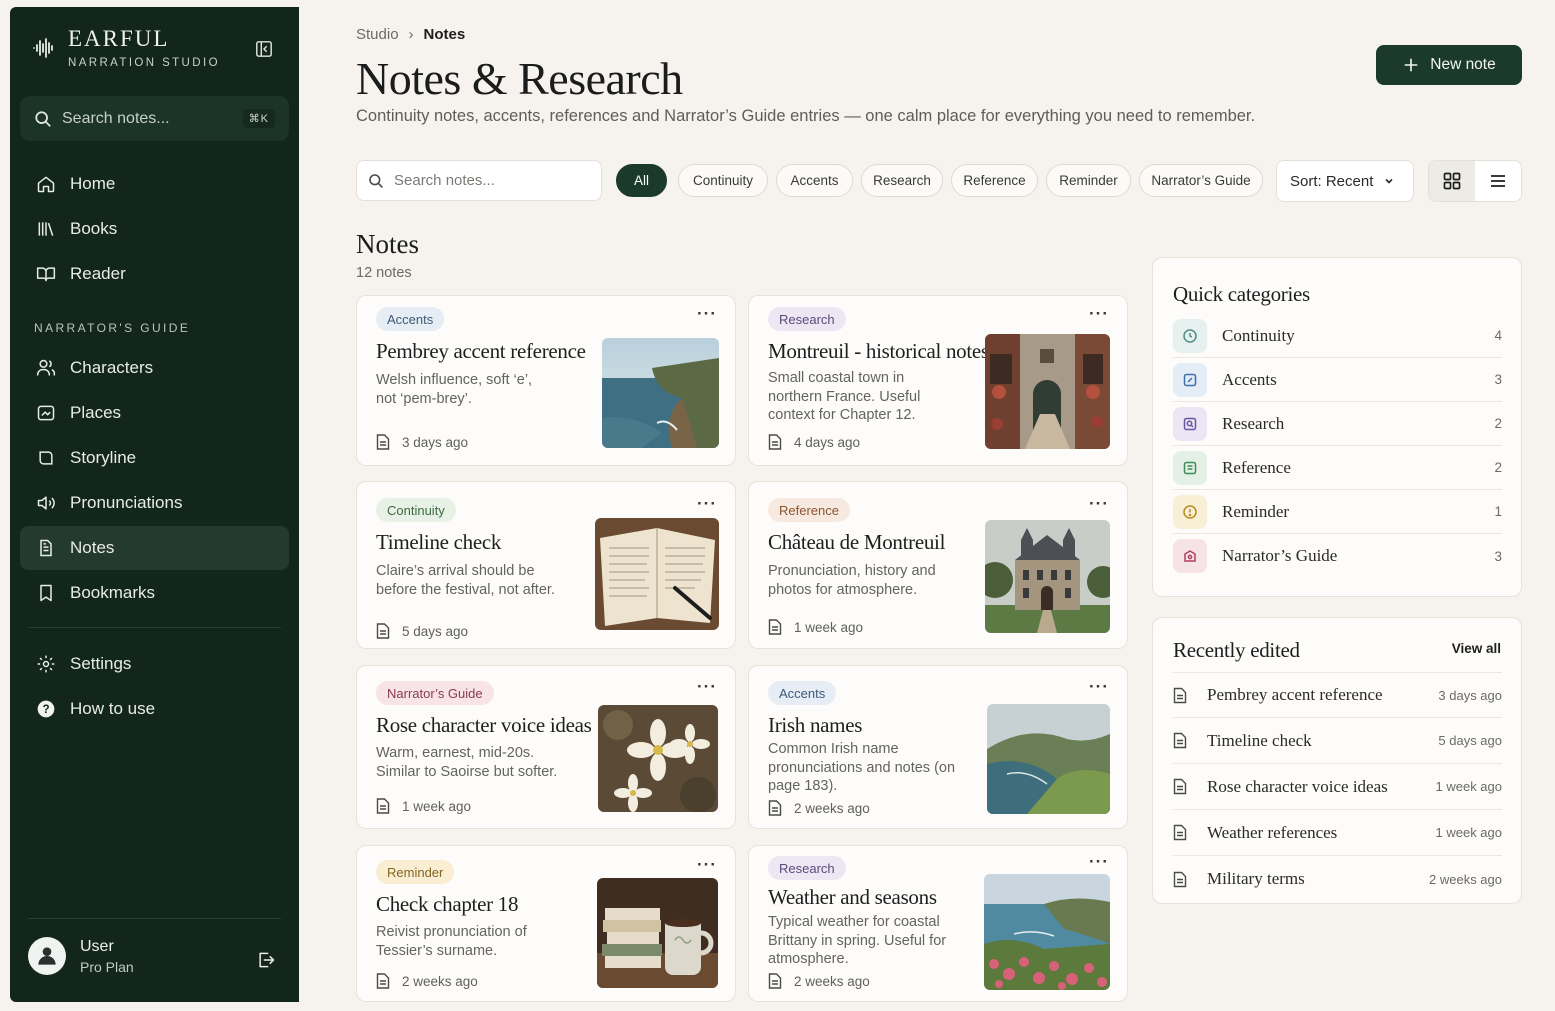 Image resolution: width=1555 pixels, height=1011 pixels. I want to click on nav-characters: Characters, so click(154, 368).